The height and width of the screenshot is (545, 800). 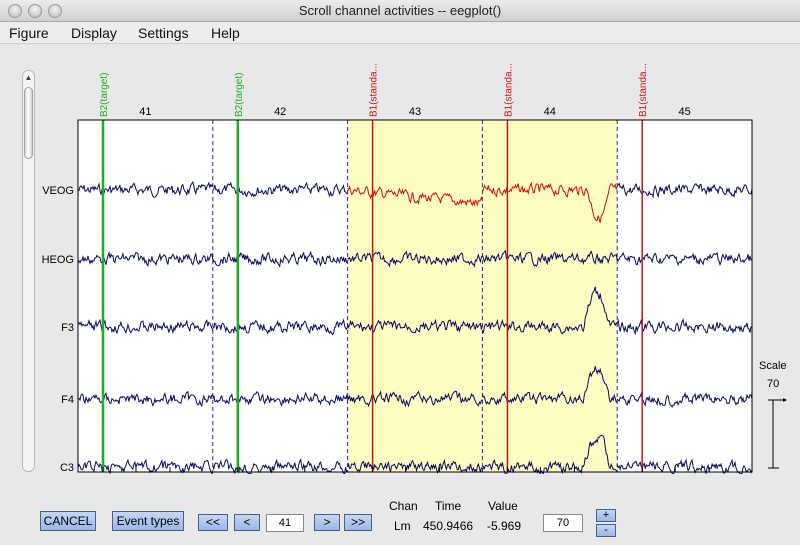 I want to click on channel-label: VEOG, so click(x=58, y=191).